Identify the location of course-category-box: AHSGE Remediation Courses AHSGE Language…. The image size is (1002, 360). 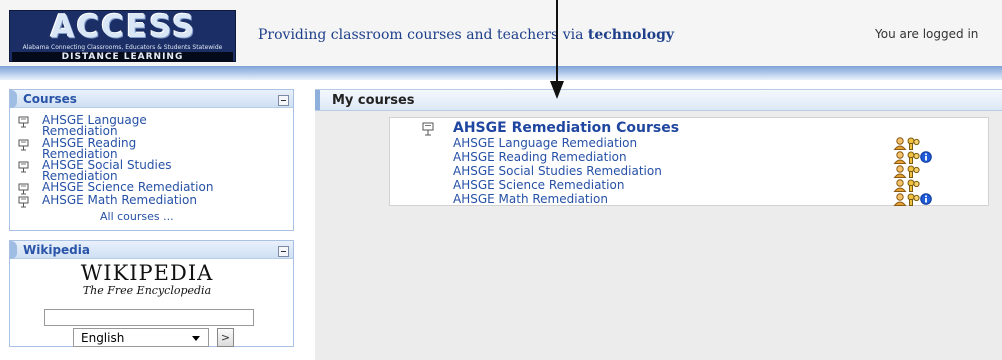
(689, 161).